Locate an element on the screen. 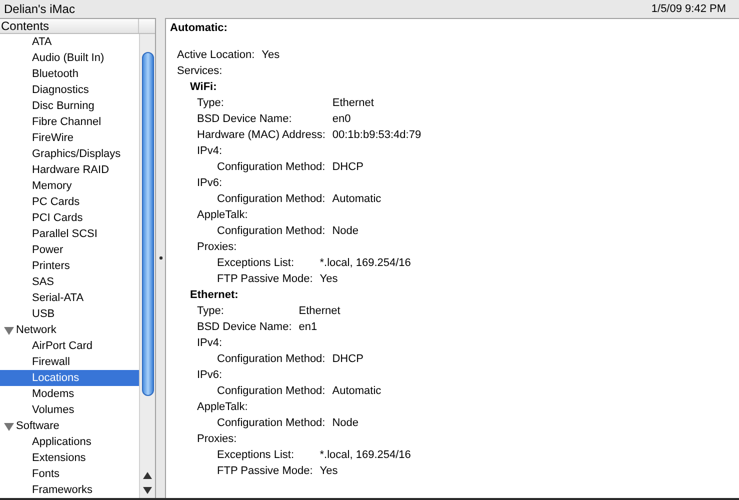  scroll-thumb is located at coordinates (148, 224).